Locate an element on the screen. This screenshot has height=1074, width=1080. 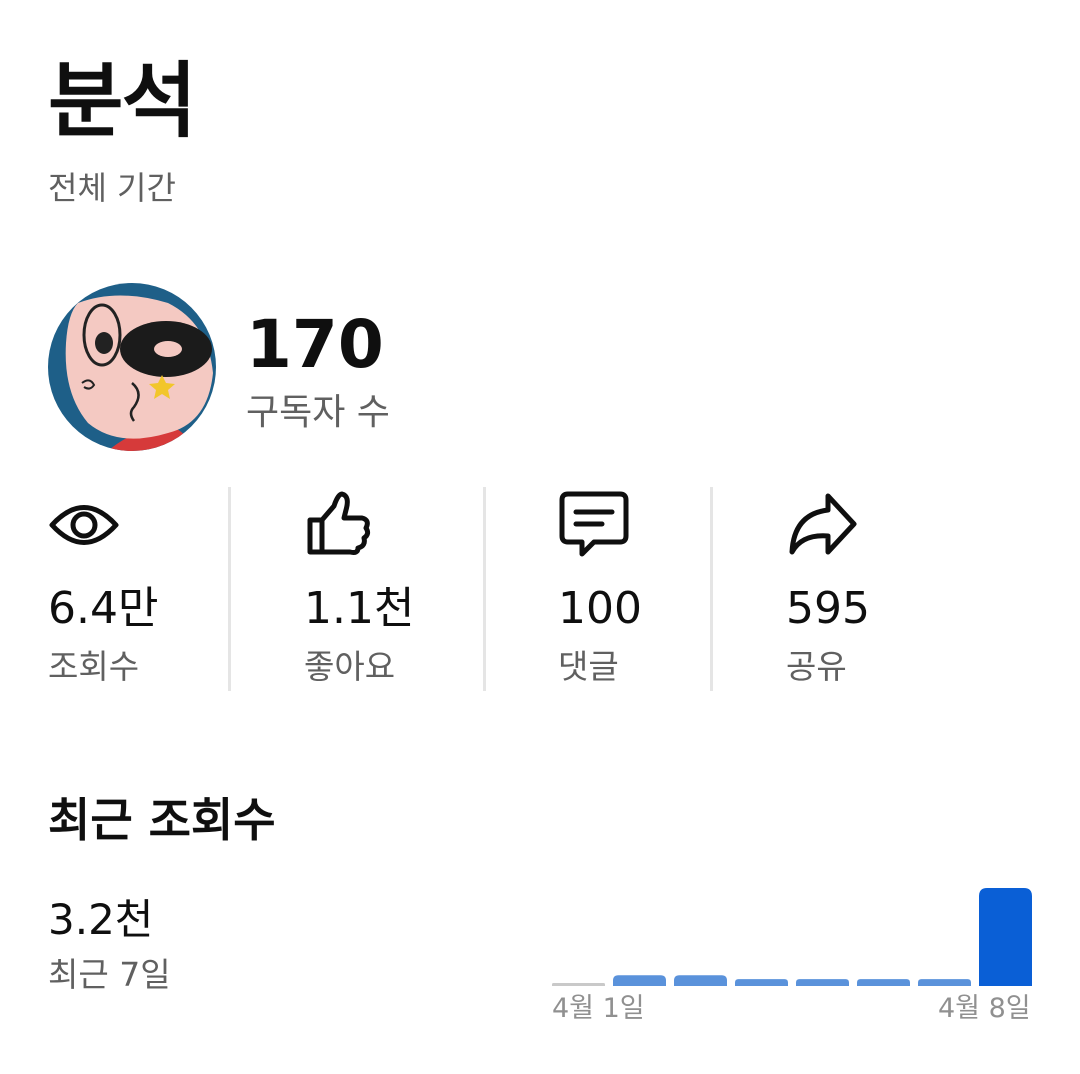
stat-views: 6.4만 조회수 is located at coordinates (133, 589).